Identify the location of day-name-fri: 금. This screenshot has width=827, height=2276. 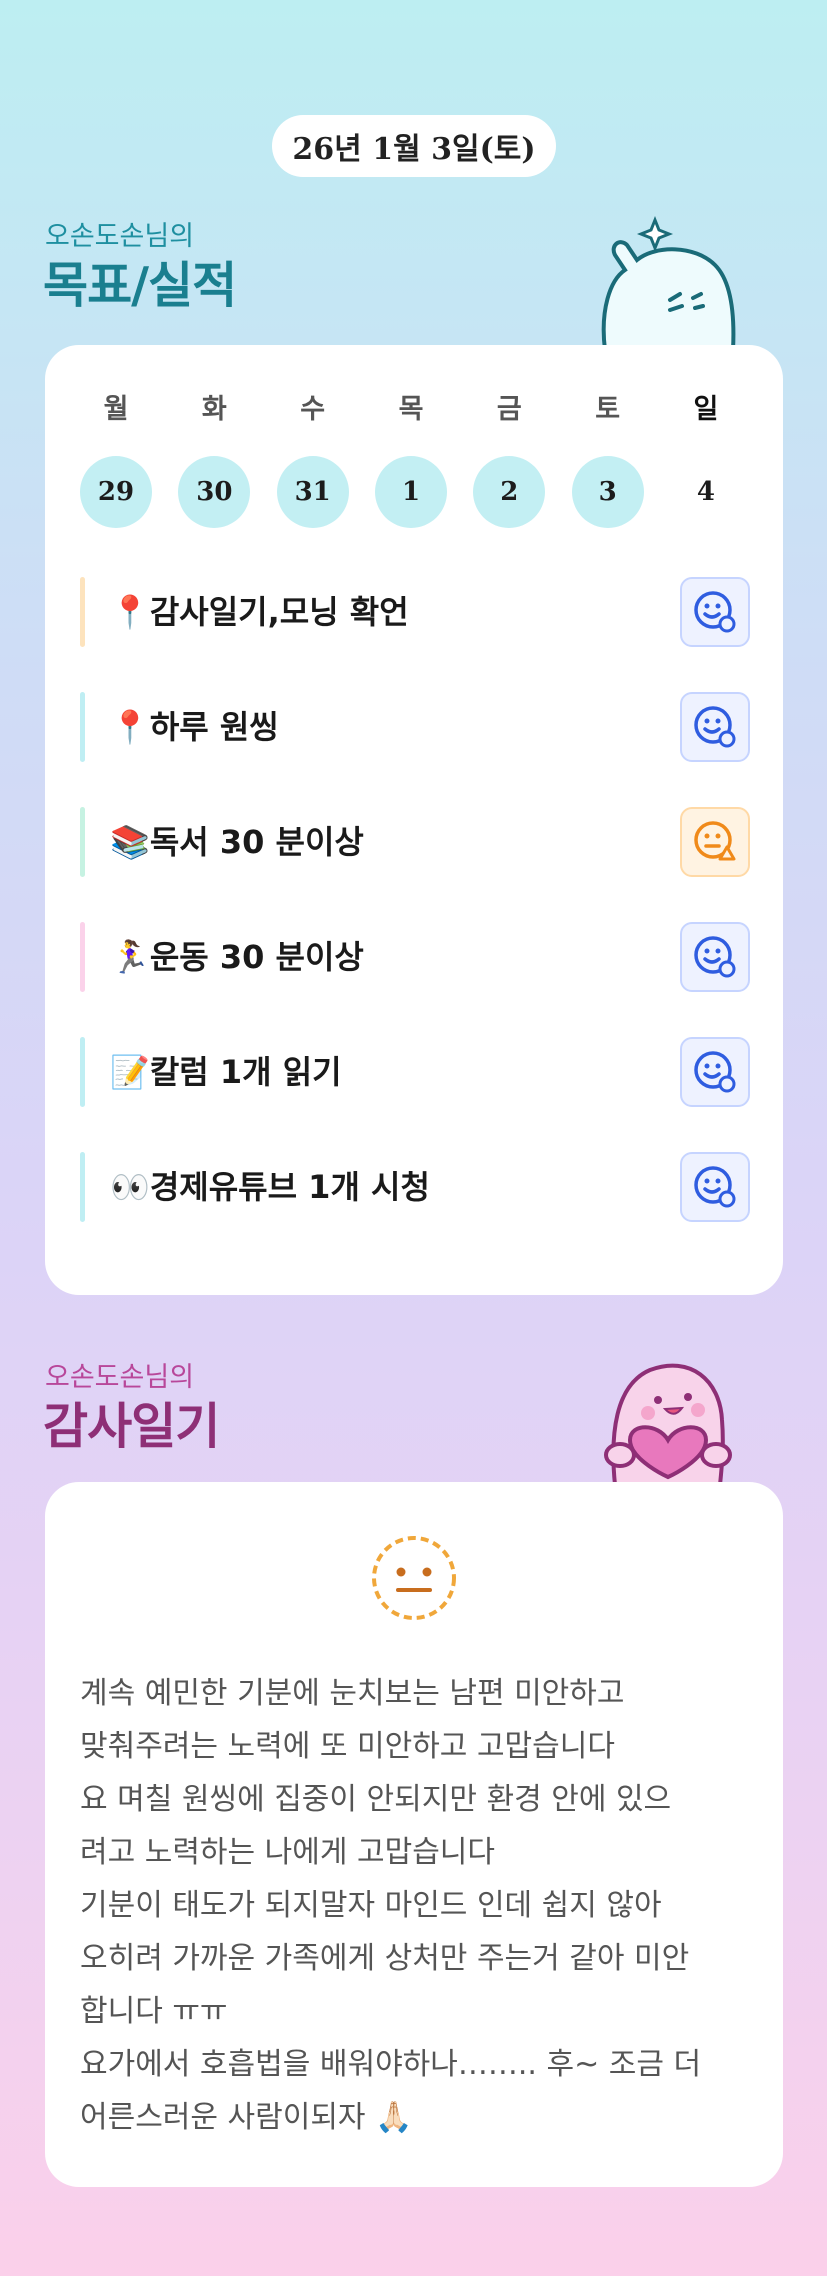
(509, 409).